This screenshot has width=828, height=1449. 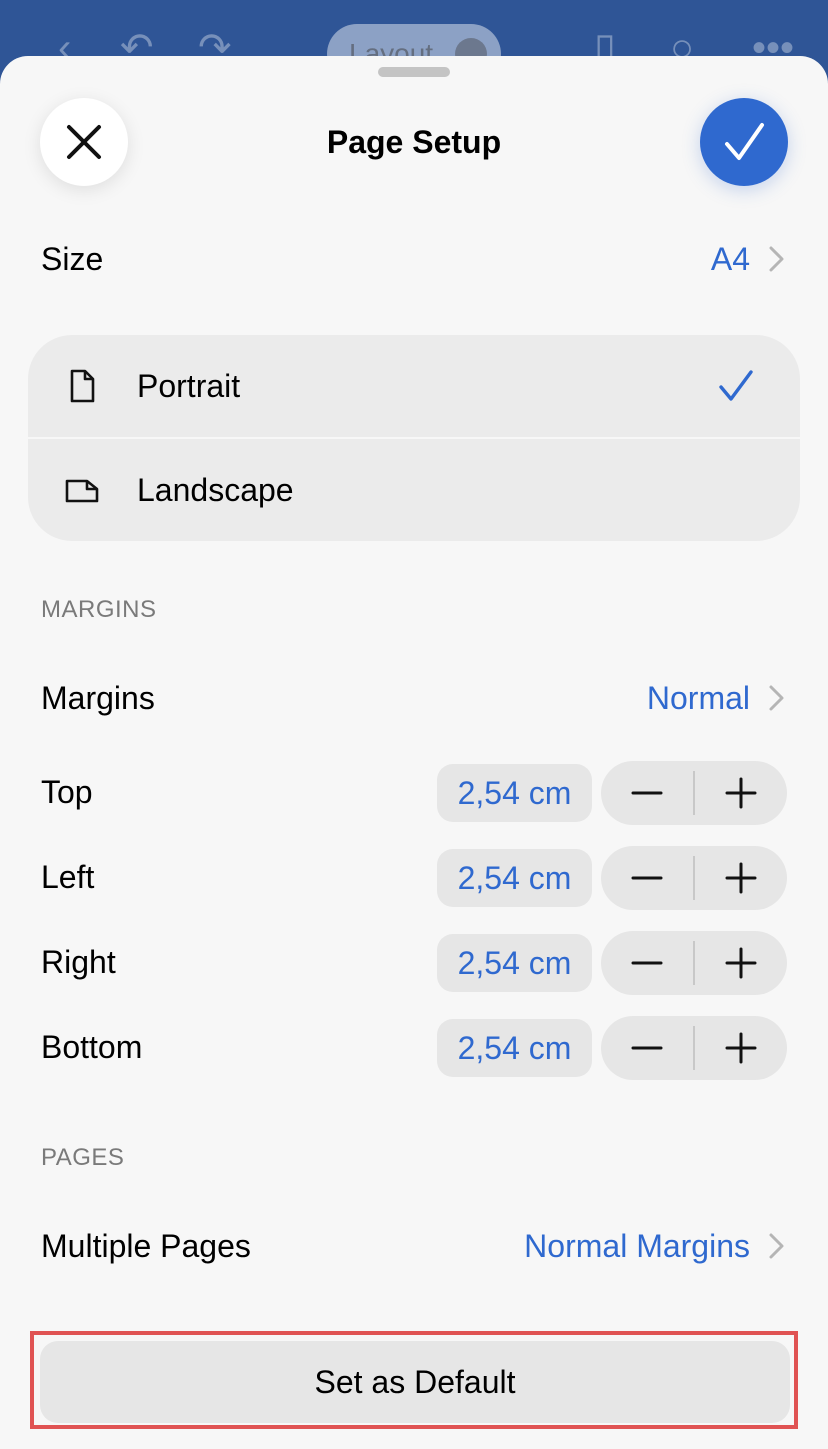 What do you see at coordinates (189, 386) in the screenshot?
I see `portrait-label: Portrait` at bounding box center [189, 386].